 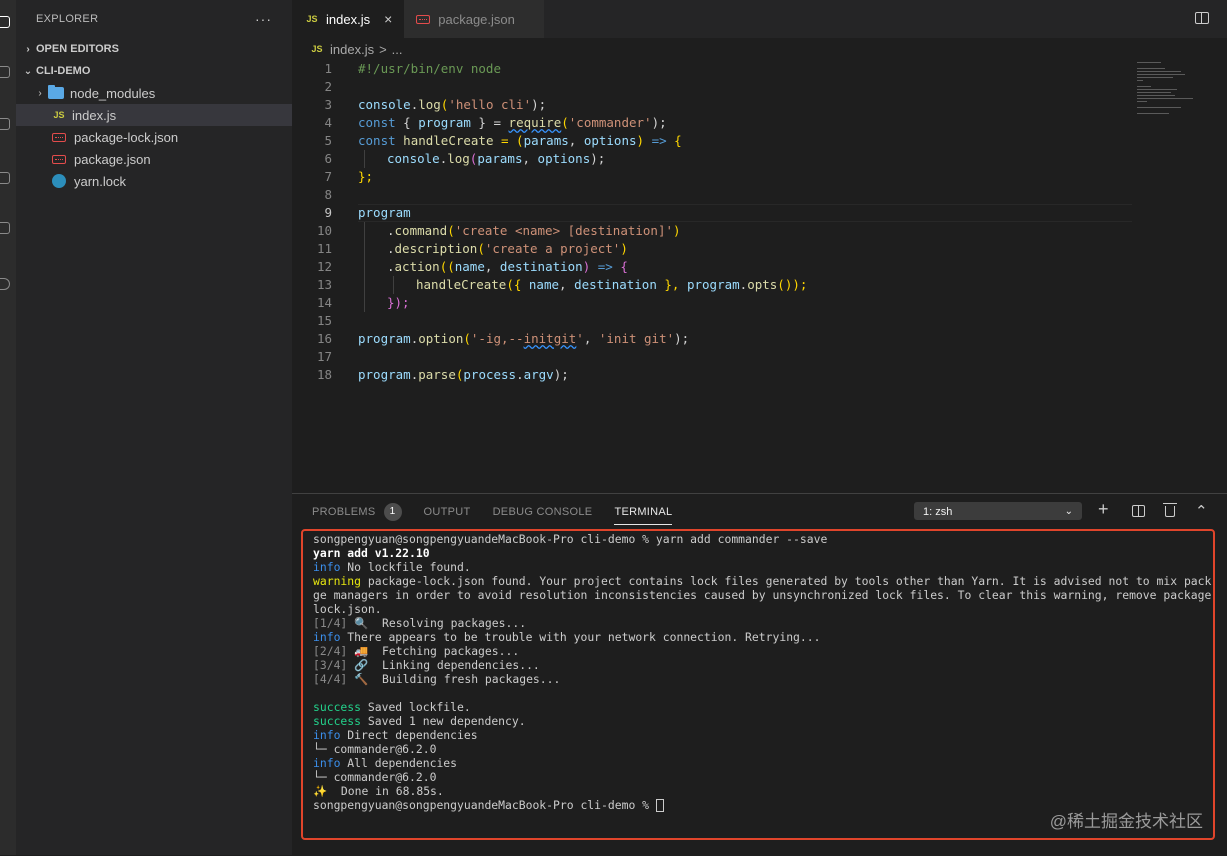 What do you see at coordinates (5, 124) in the screenshot?
I see `source-control-icon` at bounding box center [5, 124].